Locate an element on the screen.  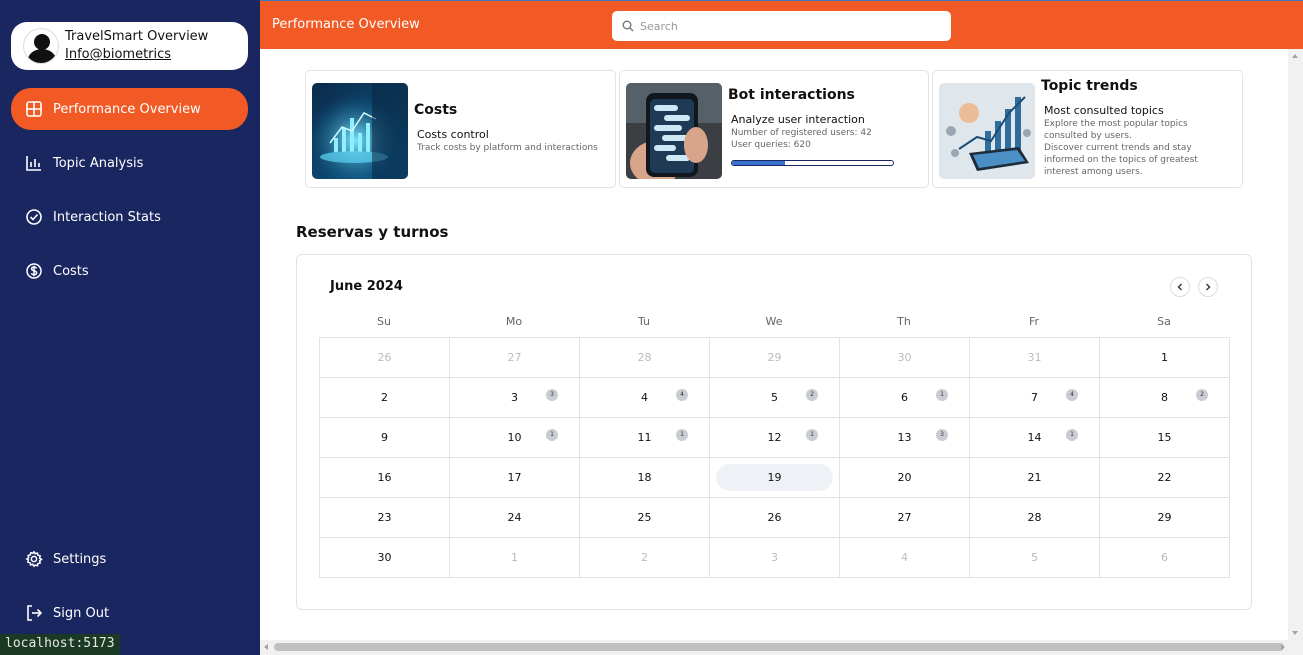
sidebar-item-label: Topic Analysis is located at coordinates (98, 163).